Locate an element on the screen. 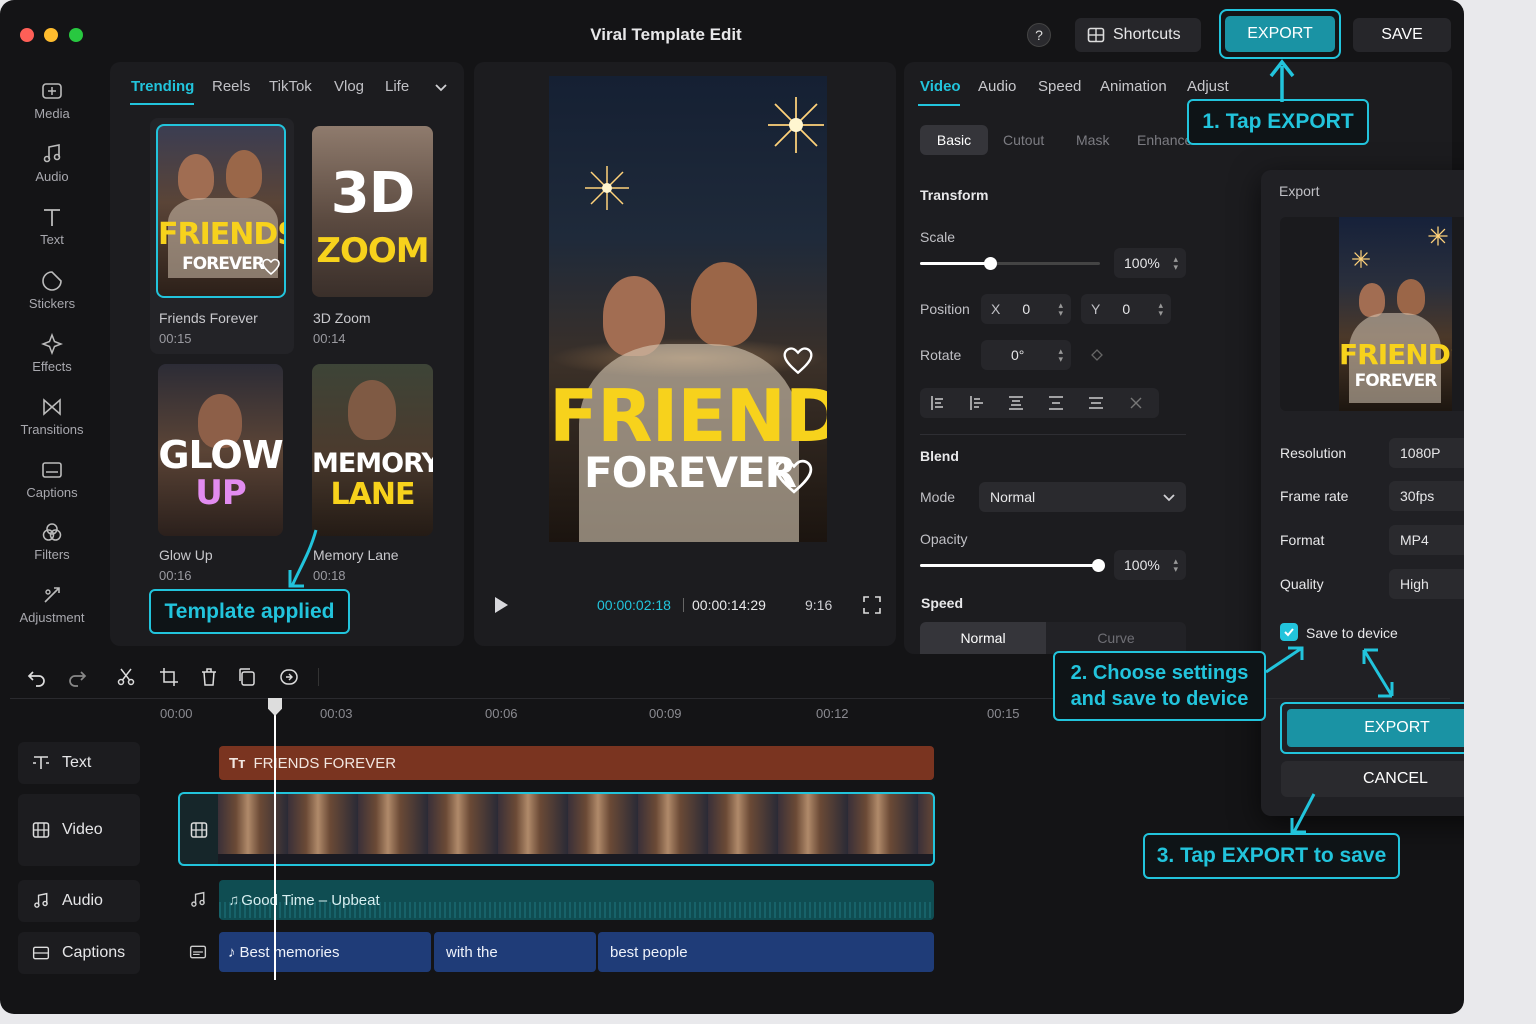 The width and height of the screenshot is (1536, 1024). track-label-captions: Captions is located at coordinates (79, 953).